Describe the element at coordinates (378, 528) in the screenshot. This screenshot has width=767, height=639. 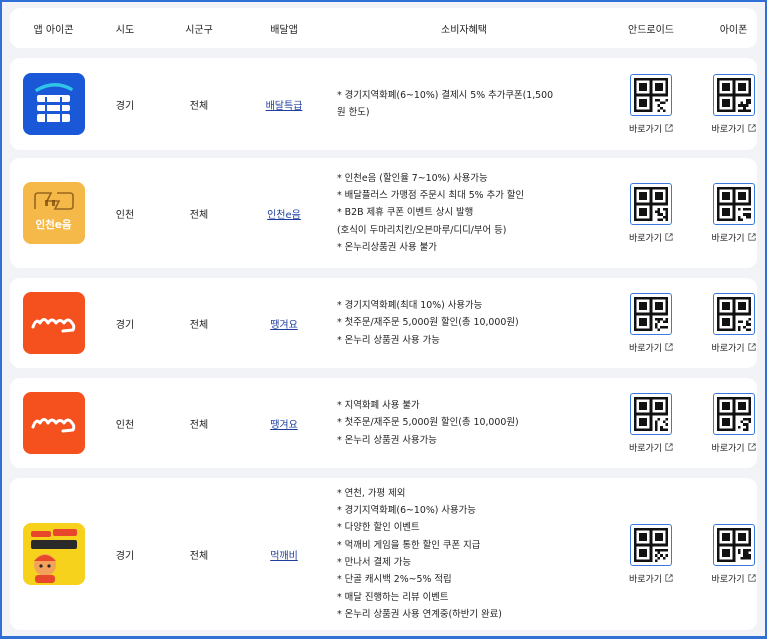
I see `benefit-item: * 다양한 할인 이벤트` at that location.